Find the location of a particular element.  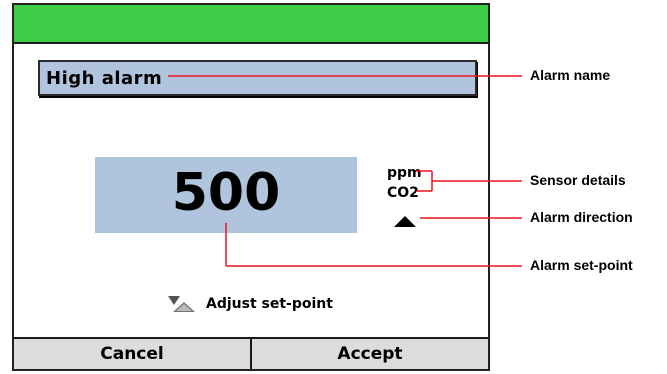

accept-button: Accept is located at coordinates (369, 354).